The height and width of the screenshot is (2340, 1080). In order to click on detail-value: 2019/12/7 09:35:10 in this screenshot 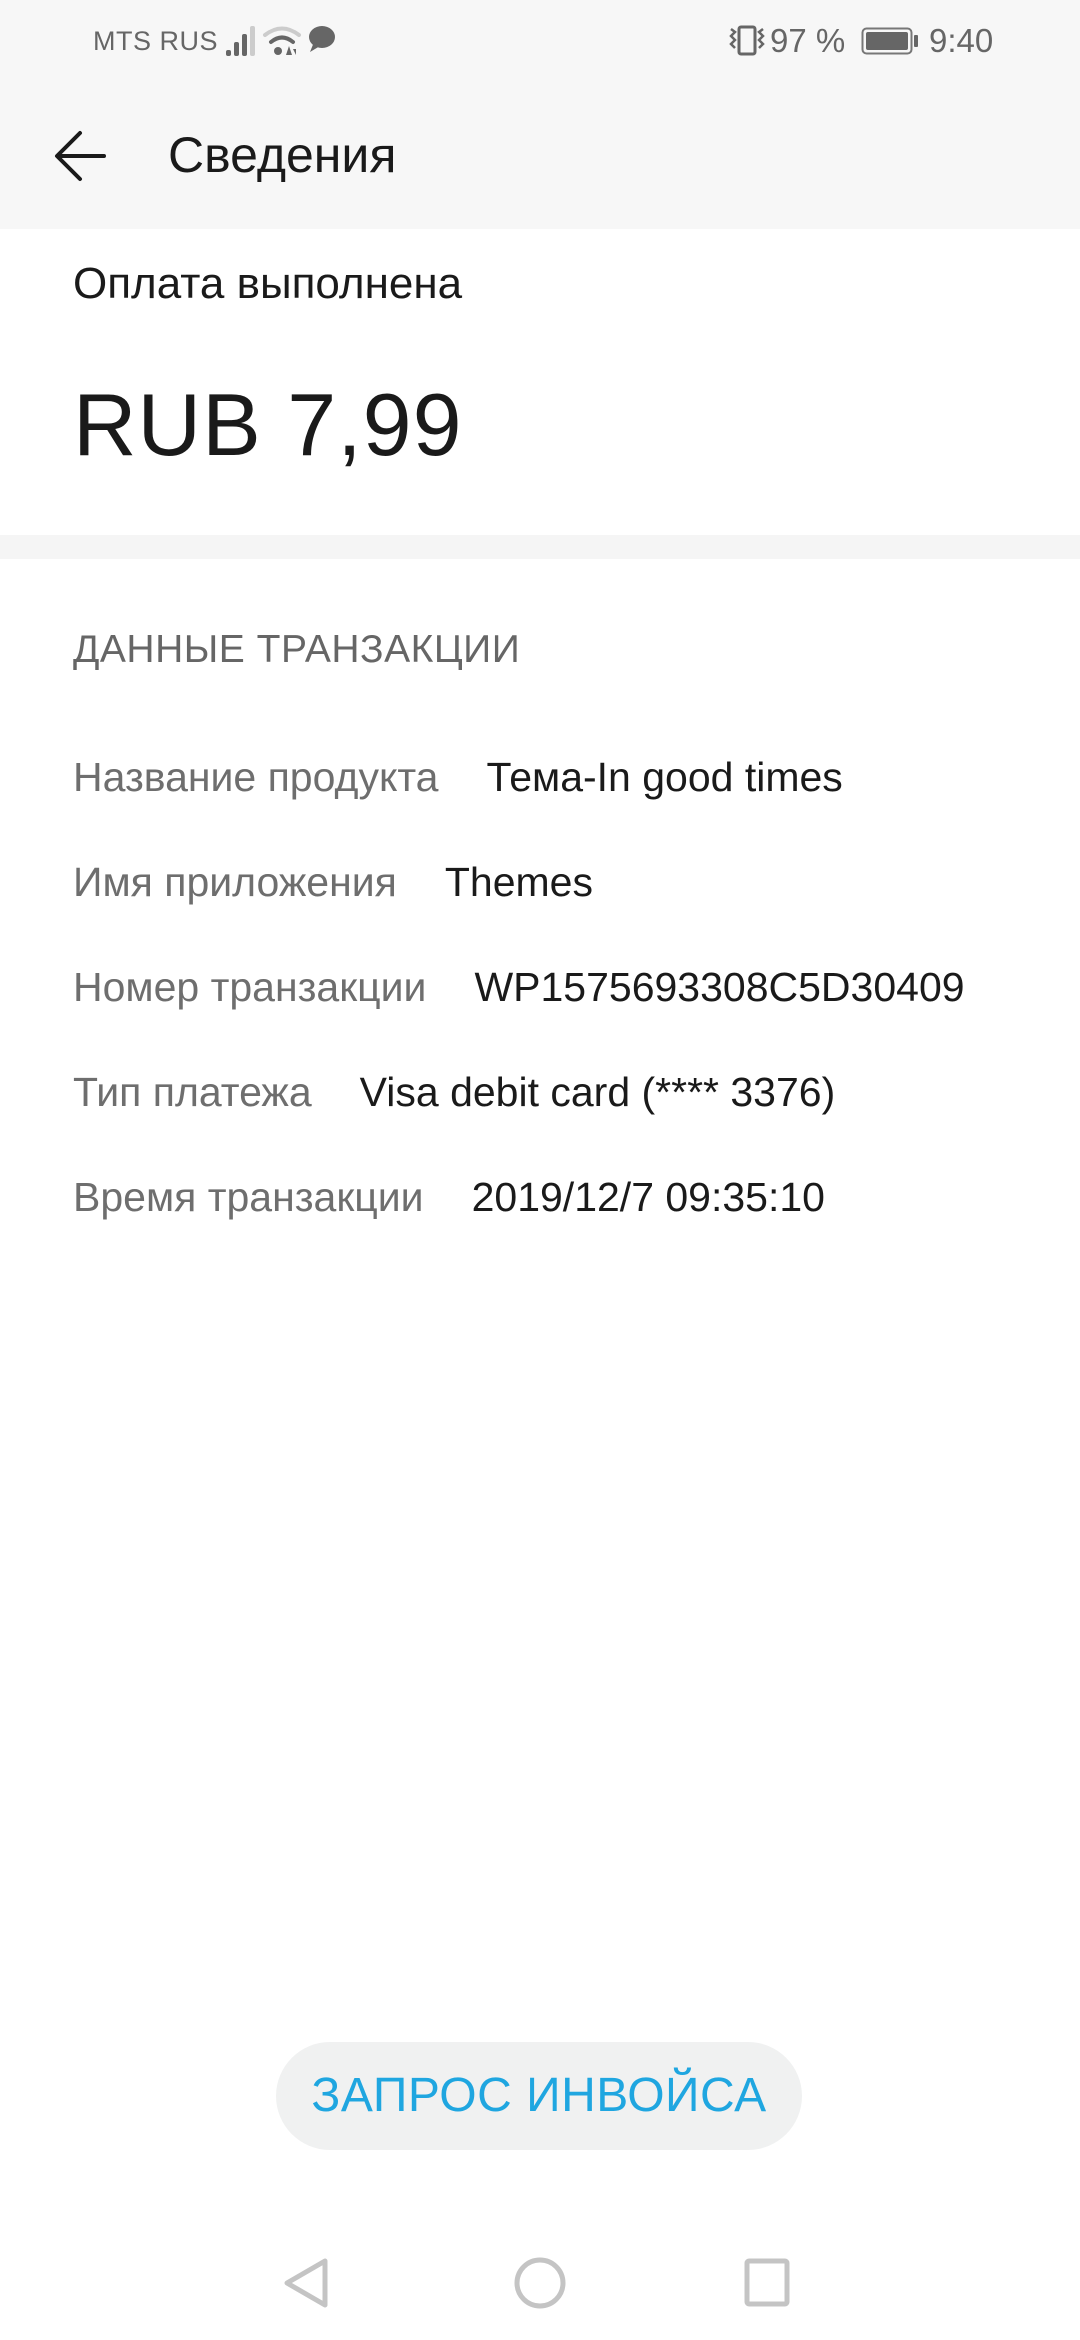, I will do `click(648, 1197)`.